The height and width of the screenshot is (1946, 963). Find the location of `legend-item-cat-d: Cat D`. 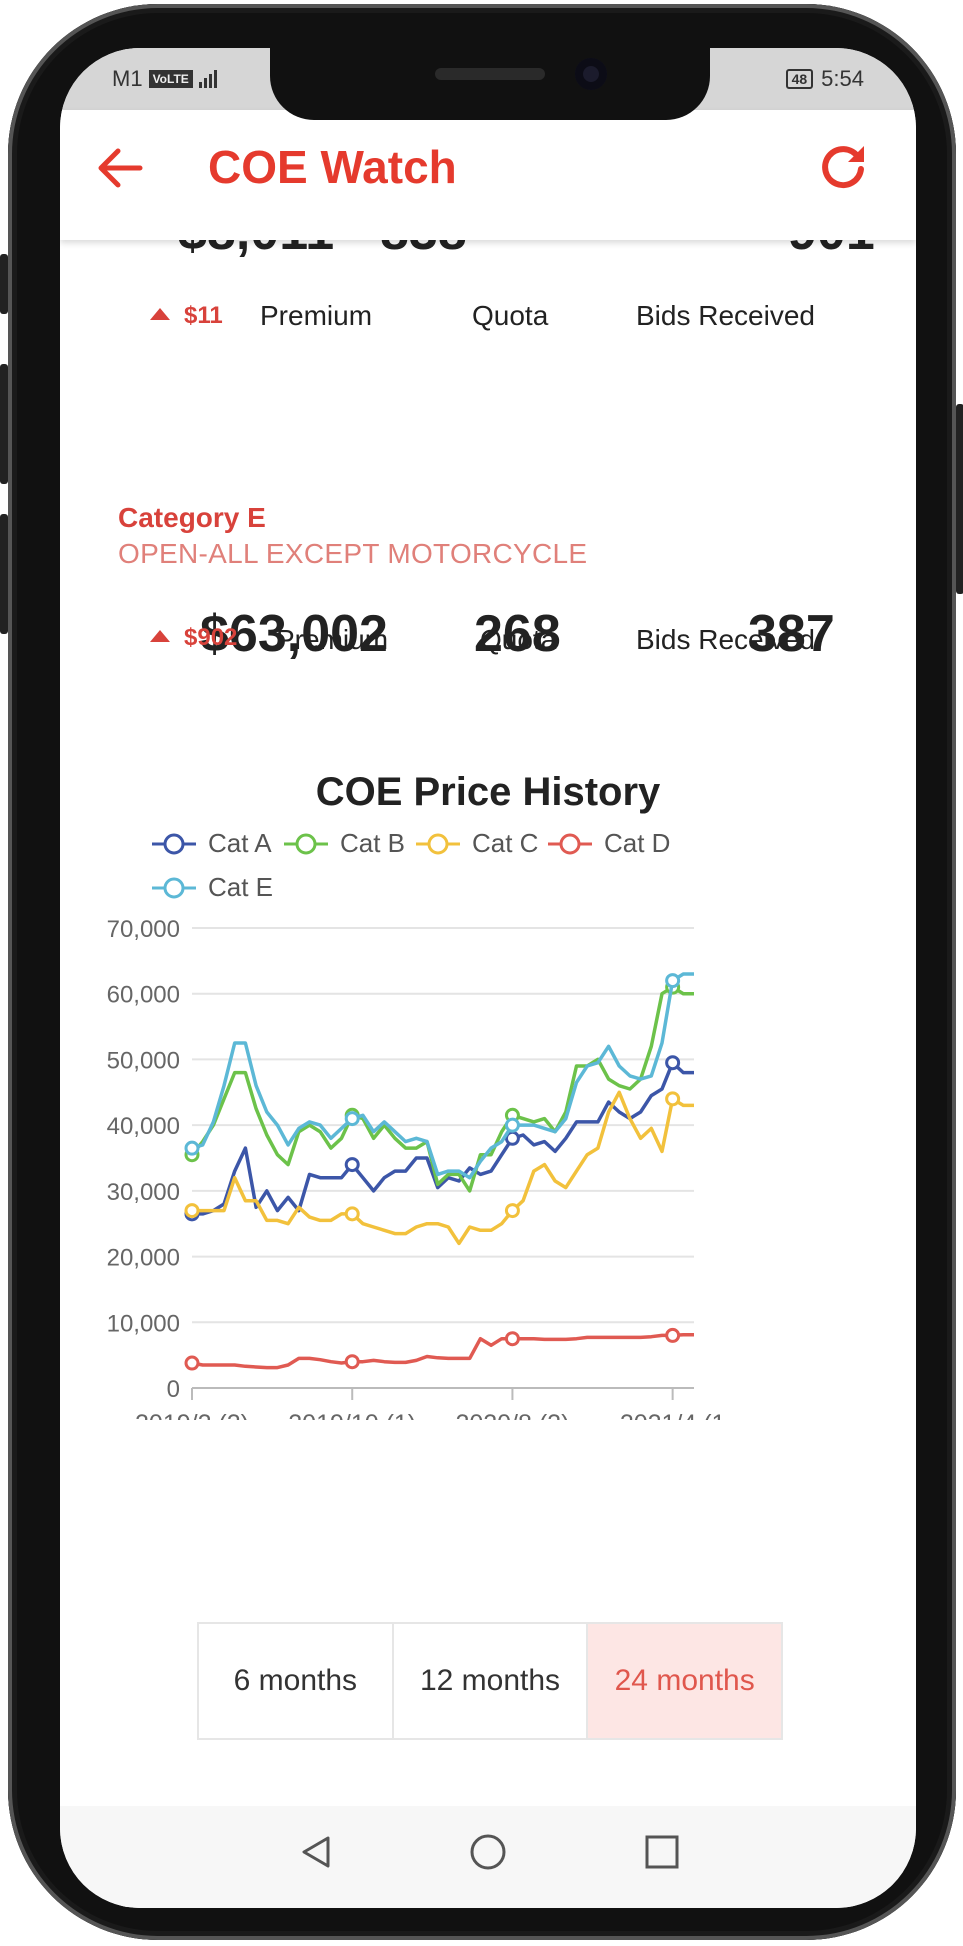

legend-item-cat-d: Cat D is located at coordinates (608, 843).